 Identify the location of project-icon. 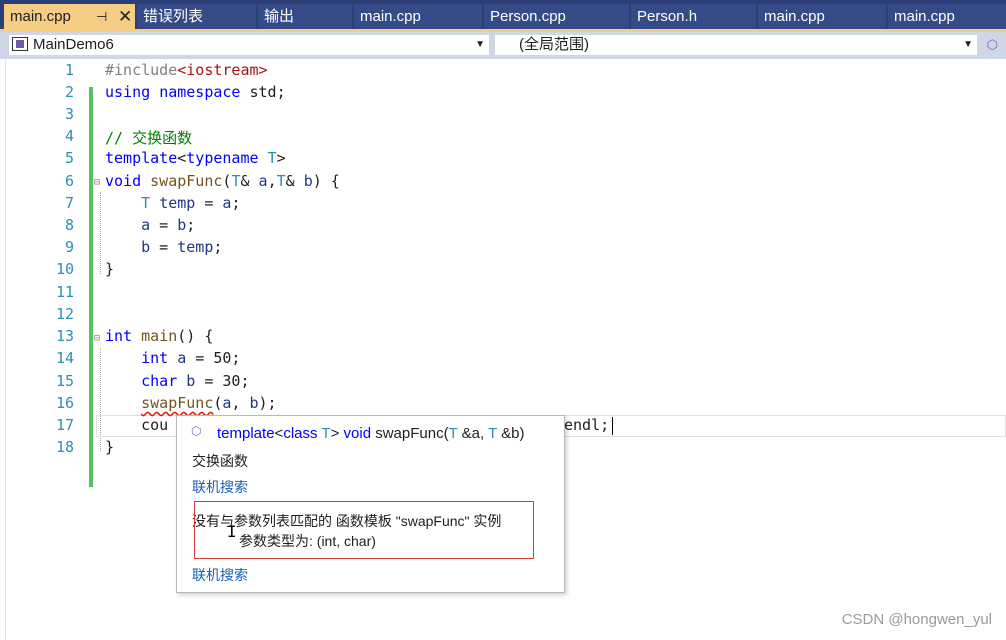
(20, 44).